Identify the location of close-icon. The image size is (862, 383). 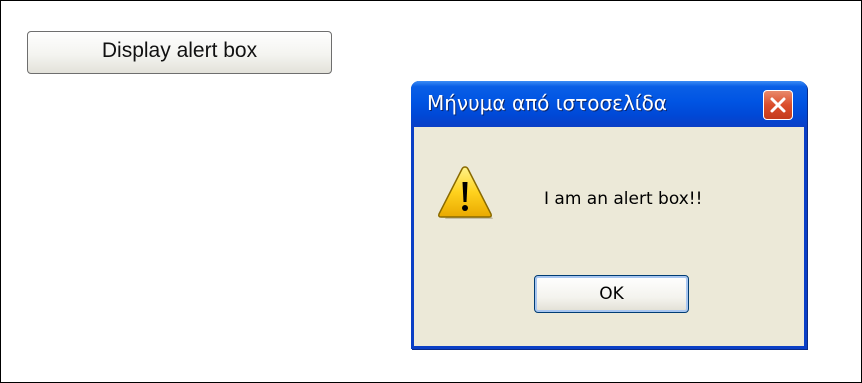
(778, 105).